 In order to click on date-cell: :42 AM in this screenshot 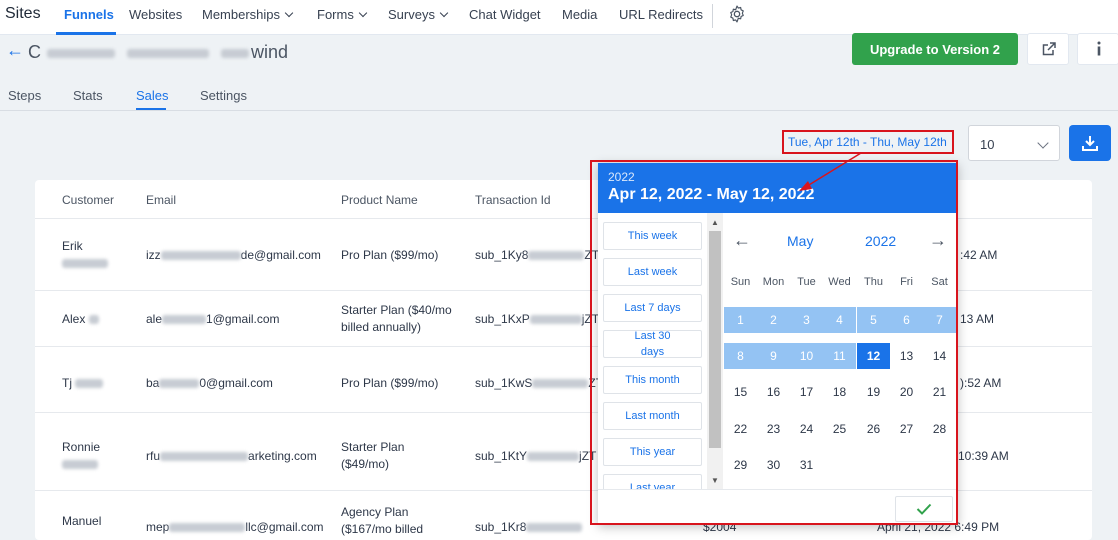, I will do `click(979, 255)`.